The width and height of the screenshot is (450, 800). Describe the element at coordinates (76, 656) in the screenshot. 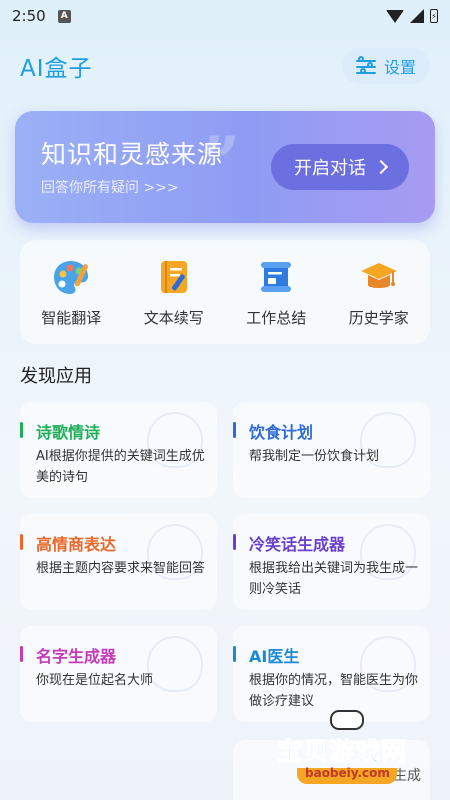

I see `card-title: 名字生成器` at that location.